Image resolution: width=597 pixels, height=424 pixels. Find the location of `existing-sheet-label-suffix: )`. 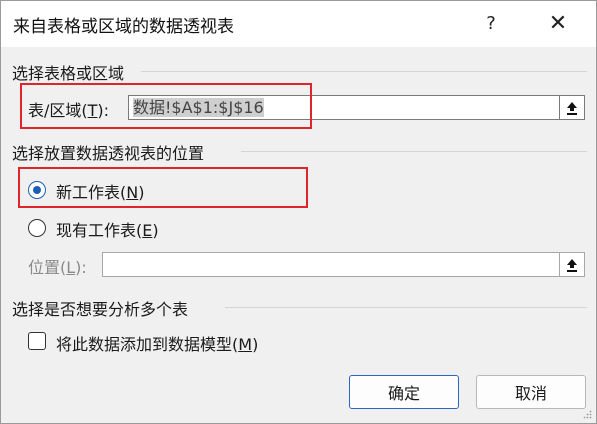

existing-sheet-label-suffix: ) is located at coordinates (155, 230).